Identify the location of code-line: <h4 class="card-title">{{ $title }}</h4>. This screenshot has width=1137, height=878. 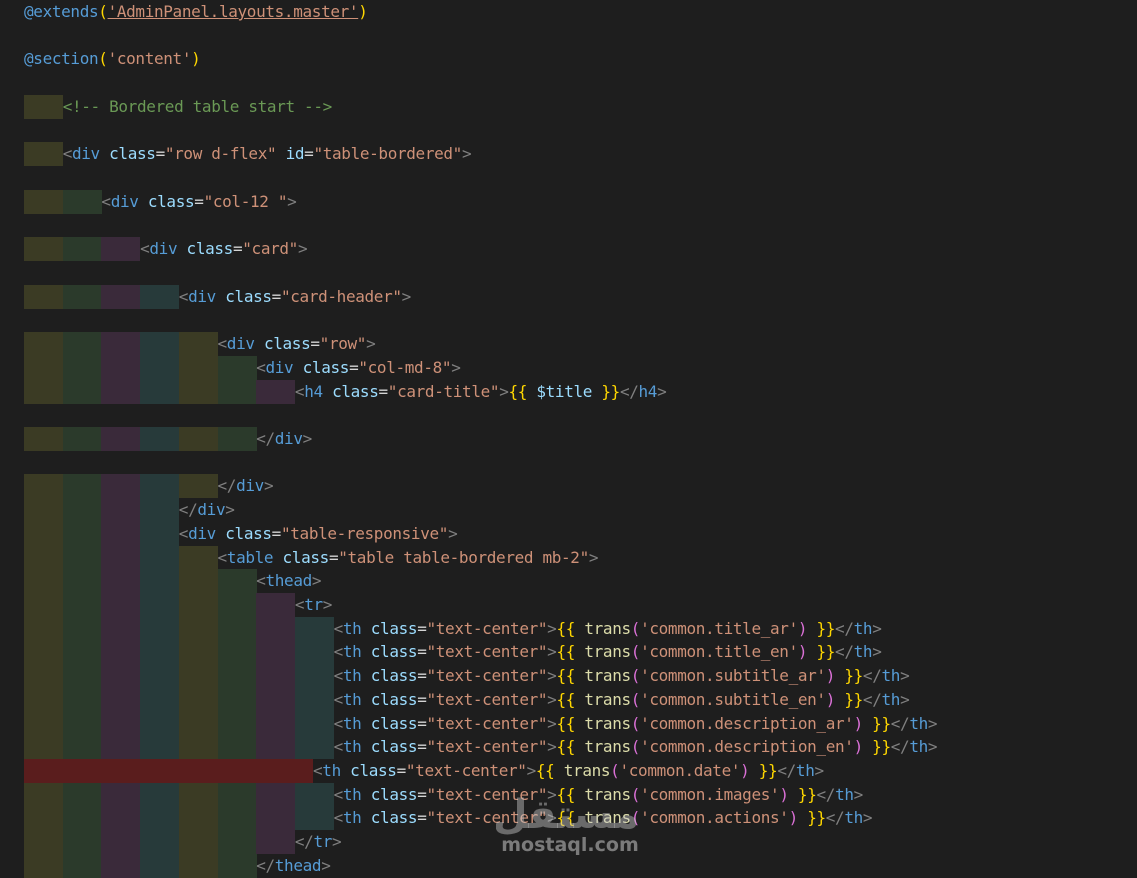
(568, 391).